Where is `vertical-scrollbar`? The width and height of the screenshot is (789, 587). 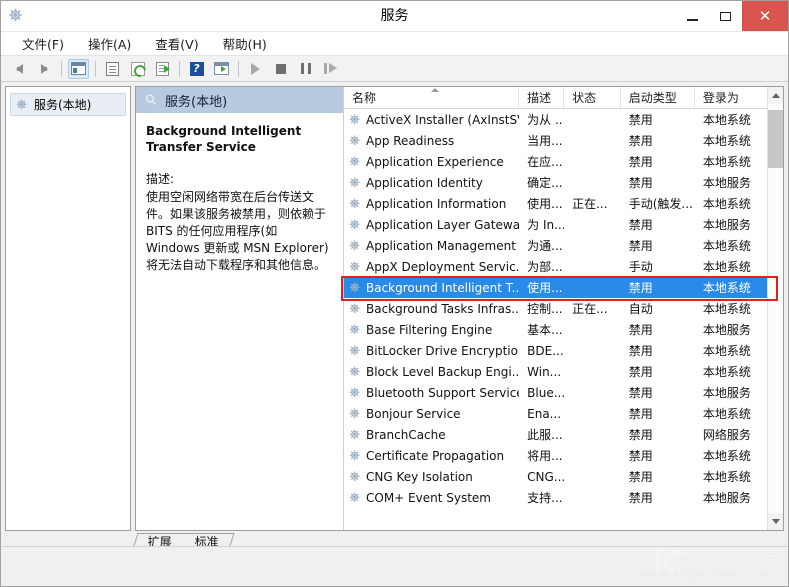 vertical-scrollbar is located at coordinates (775, 308).